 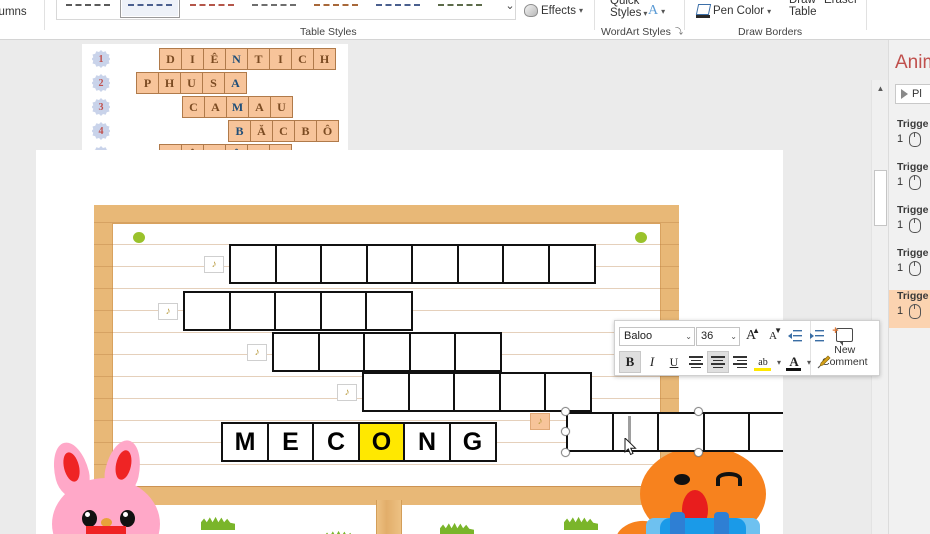 What do you see at coordinates (718, 362) in the screenshot?
I see `align-center-button` at bounding box center [718, 362].